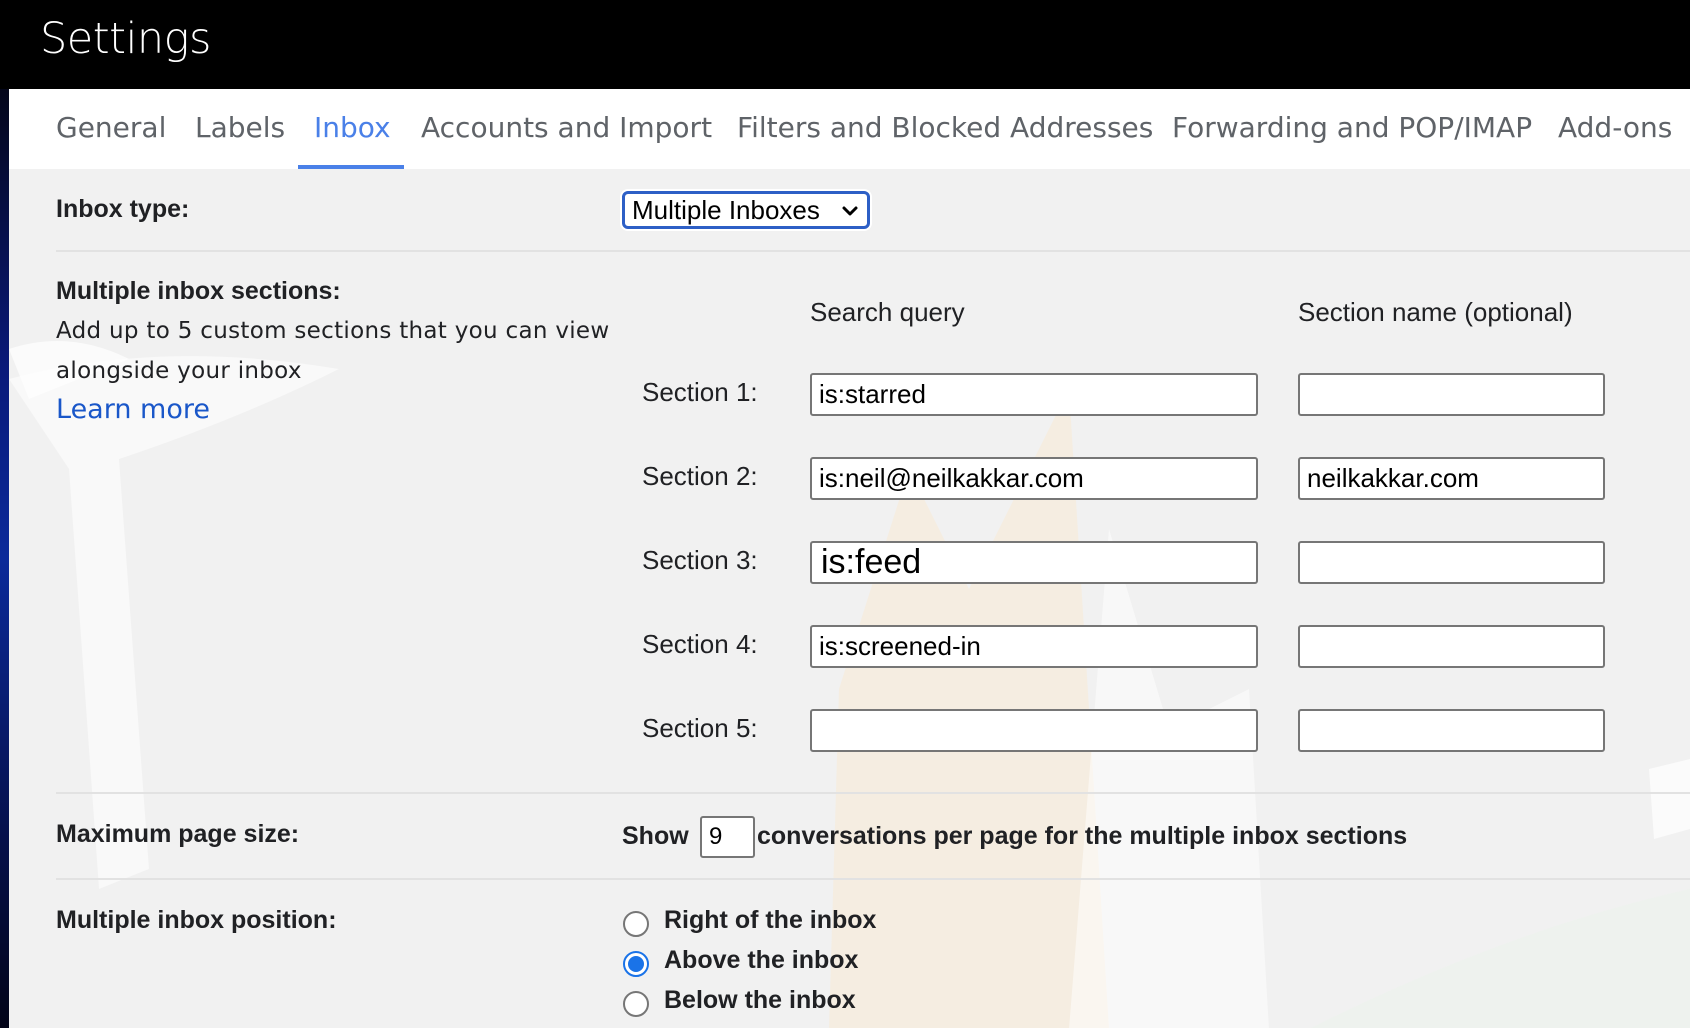  I want to click on section-1-query-input: is:starred, so click(1034, 394).